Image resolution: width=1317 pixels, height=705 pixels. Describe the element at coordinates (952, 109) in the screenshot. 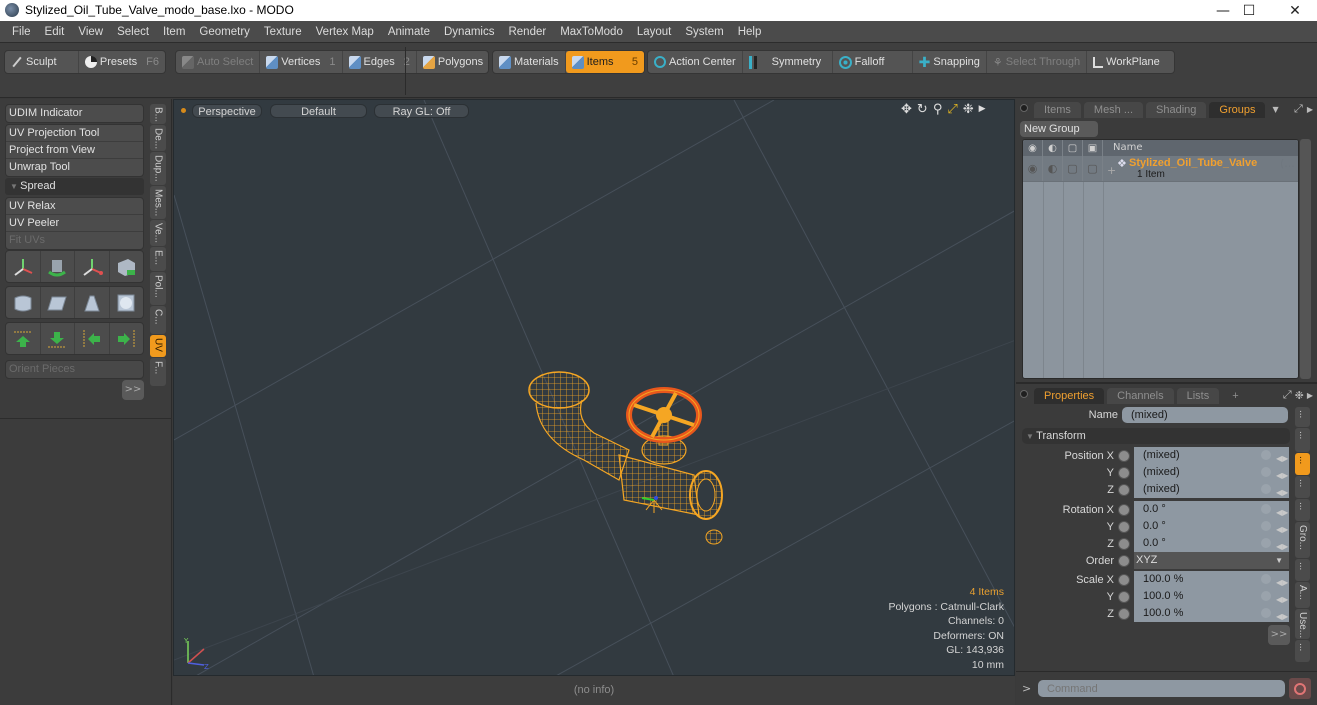

I see `maximize-viewport-icon: ⤢` at that location.